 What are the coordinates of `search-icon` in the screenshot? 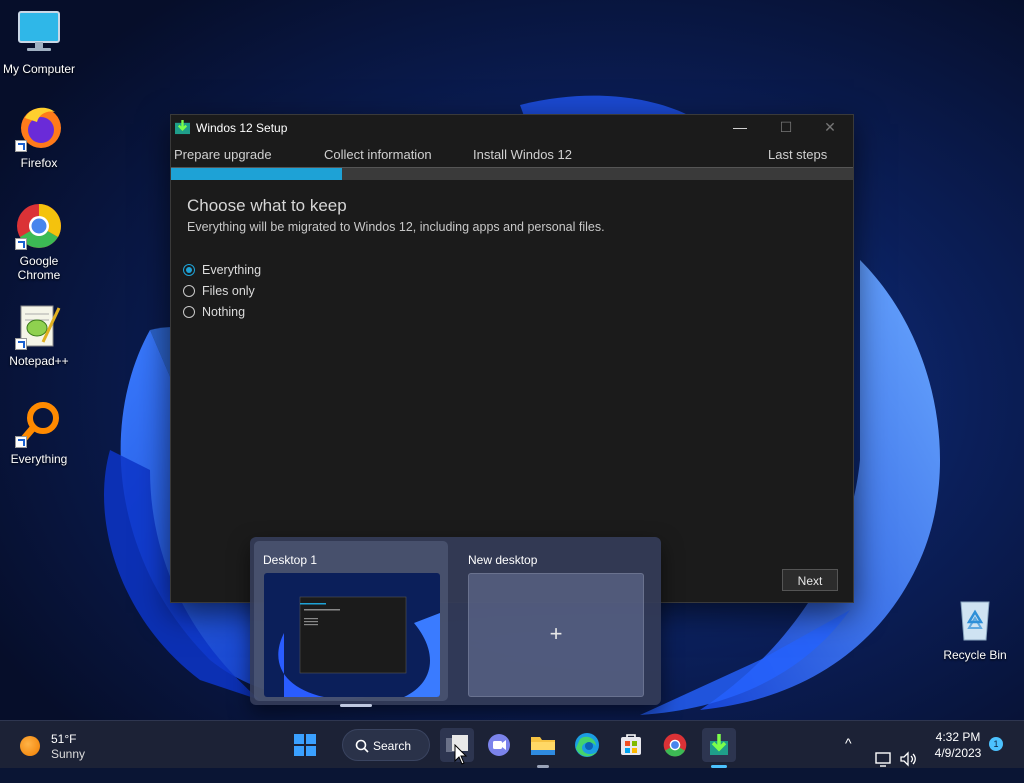 It's located at (362, 746).